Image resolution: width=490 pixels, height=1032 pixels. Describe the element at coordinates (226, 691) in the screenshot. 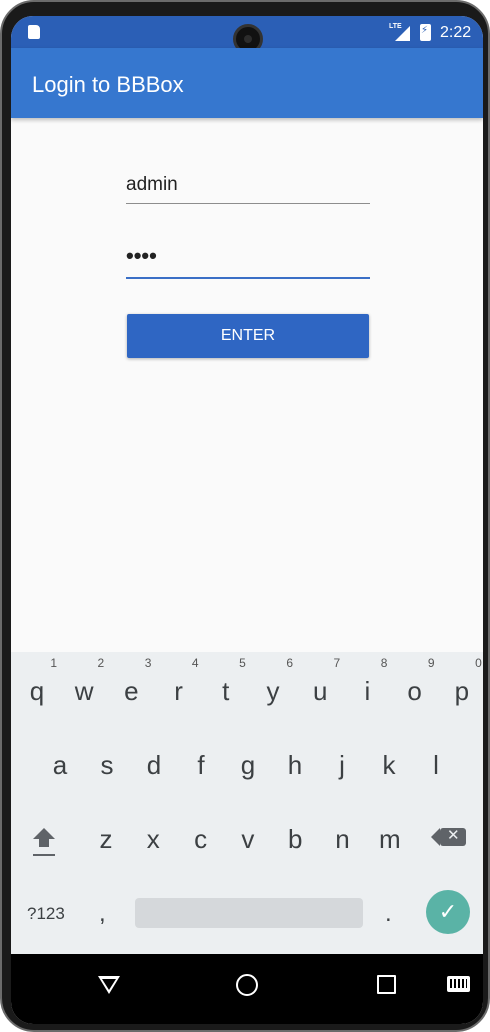

I see `key-label: t` at that location.